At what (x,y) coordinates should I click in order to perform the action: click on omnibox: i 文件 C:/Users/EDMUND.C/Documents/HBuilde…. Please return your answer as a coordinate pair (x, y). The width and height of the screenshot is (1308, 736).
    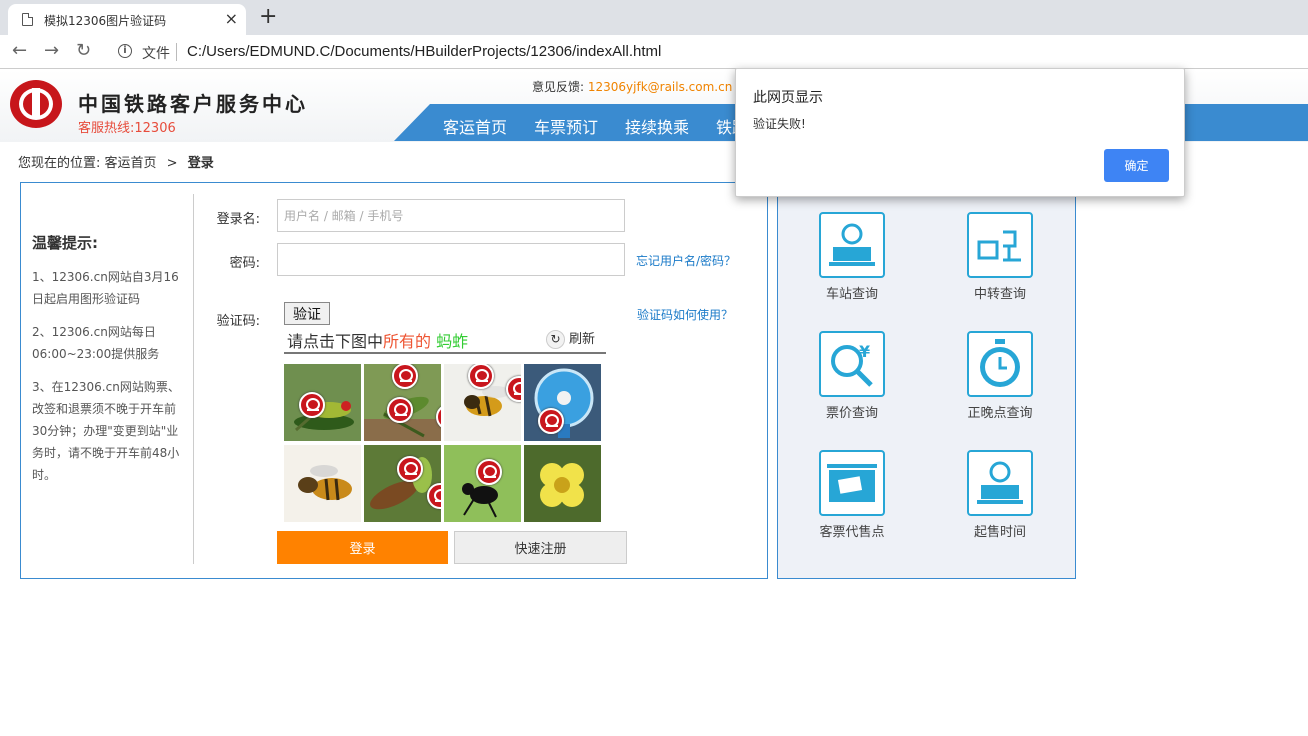
    Looking at the image, I should click on (708, 52).